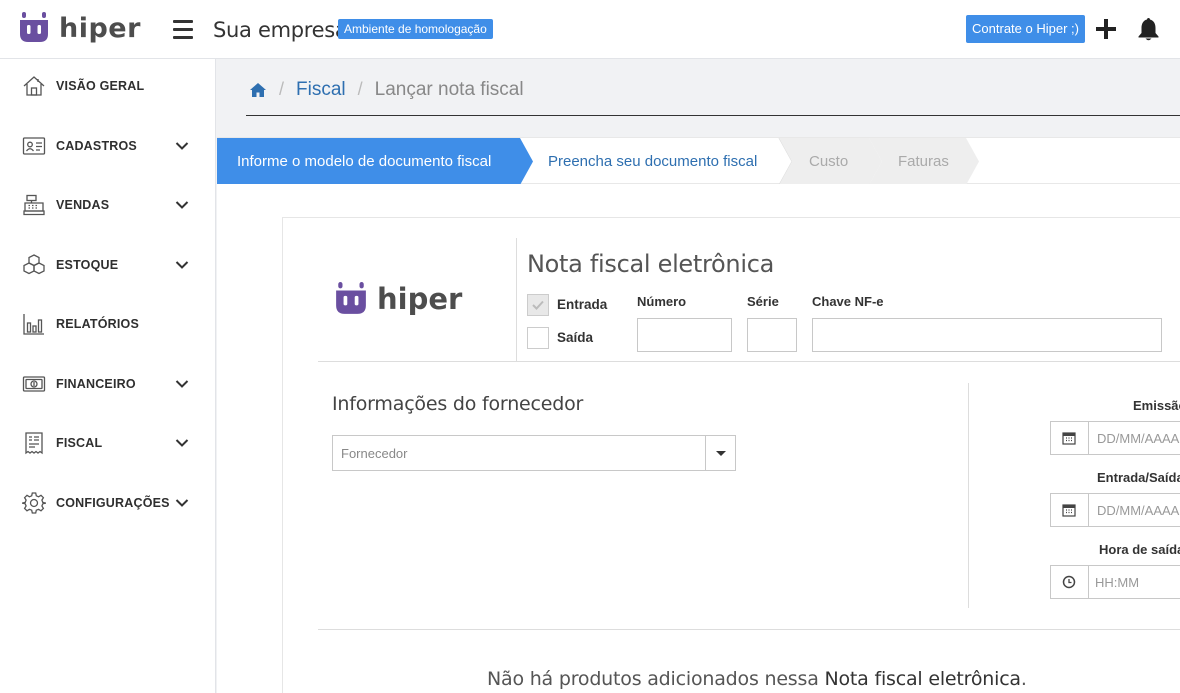 This screenshot has height=693, width=1180. I want to click on breadcrumb-fiscal-link: Fiscal, so click(321, 90).